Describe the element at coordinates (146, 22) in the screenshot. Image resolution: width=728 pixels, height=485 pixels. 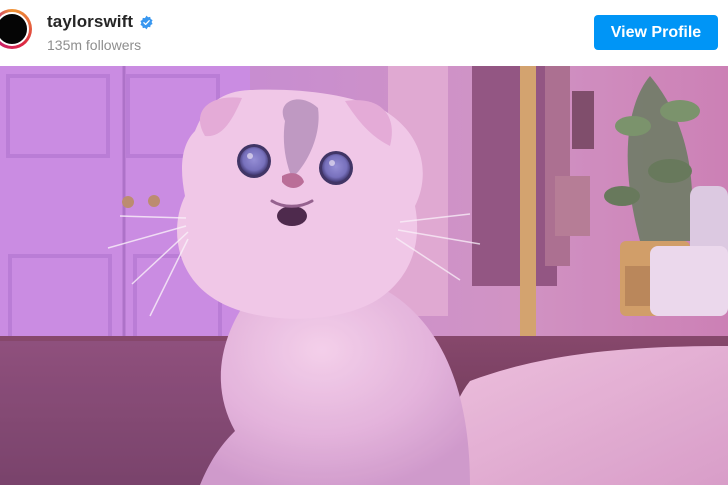
I see `verified-badge-icon` at that location.